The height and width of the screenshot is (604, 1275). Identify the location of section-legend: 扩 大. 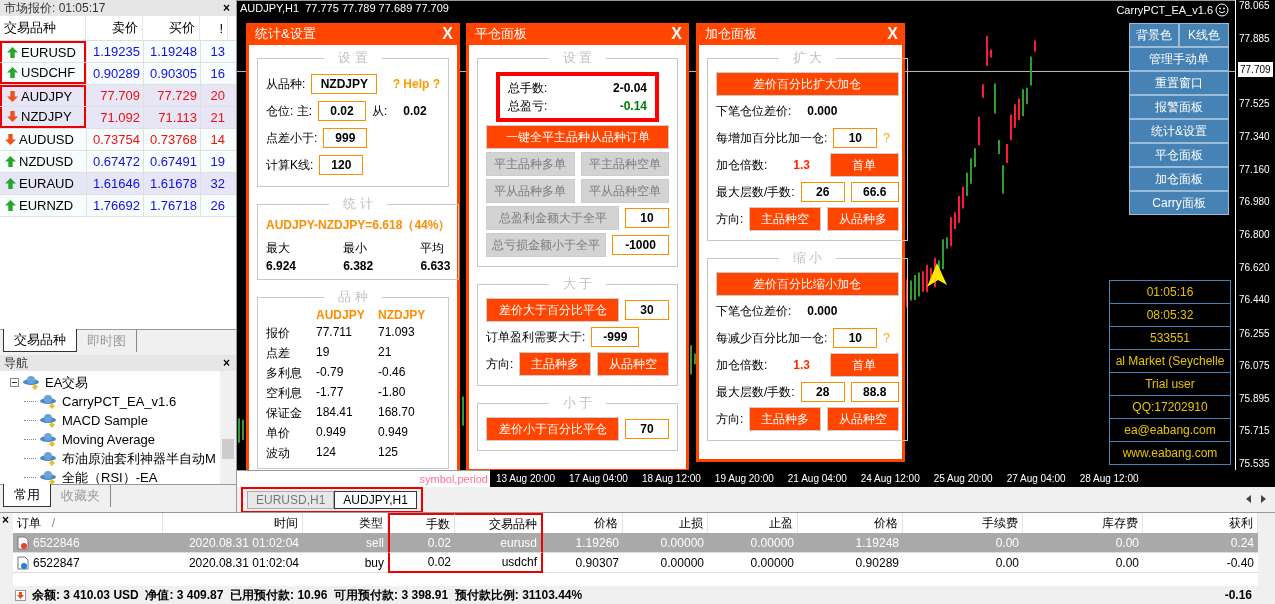
(807, 58).